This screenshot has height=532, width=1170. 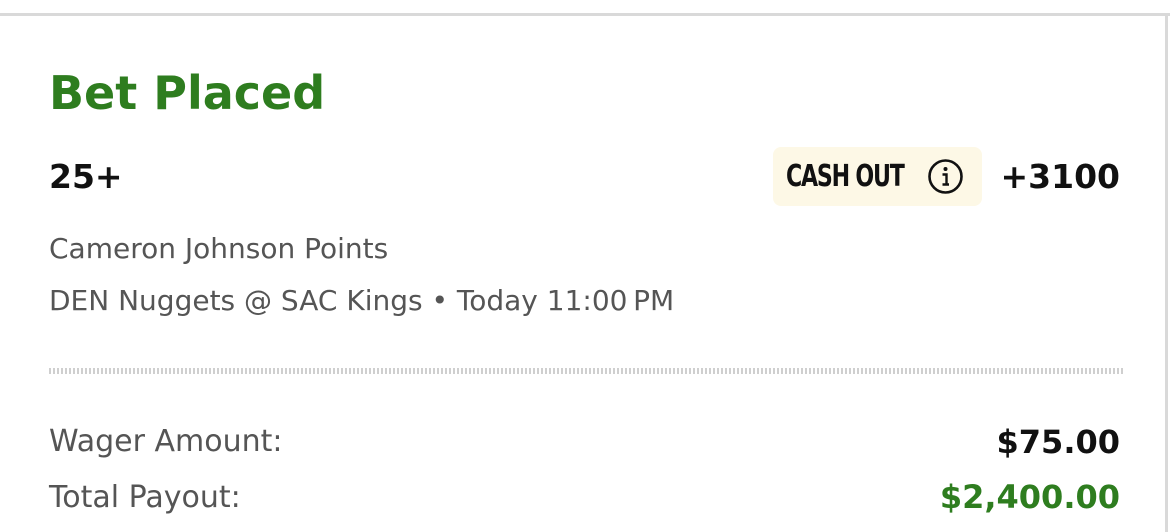 What do you see at coordinates (845, 176) in the screenshot?
I see `cash-out-label: CASH OUT` at bounding box center [845, 176].